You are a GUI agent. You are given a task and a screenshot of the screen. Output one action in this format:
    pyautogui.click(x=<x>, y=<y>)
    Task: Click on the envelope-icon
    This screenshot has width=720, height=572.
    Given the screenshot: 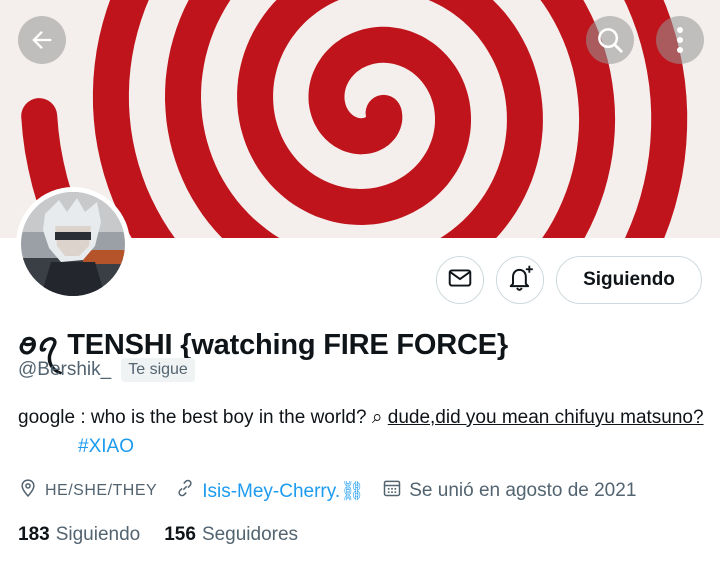 What is the action you would take?
    pyautogui.click(x=460, y=280)
    